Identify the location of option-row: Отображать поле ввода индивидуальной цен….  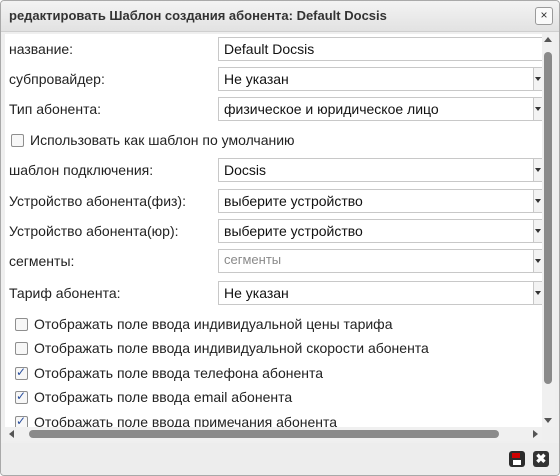
(273, 325).